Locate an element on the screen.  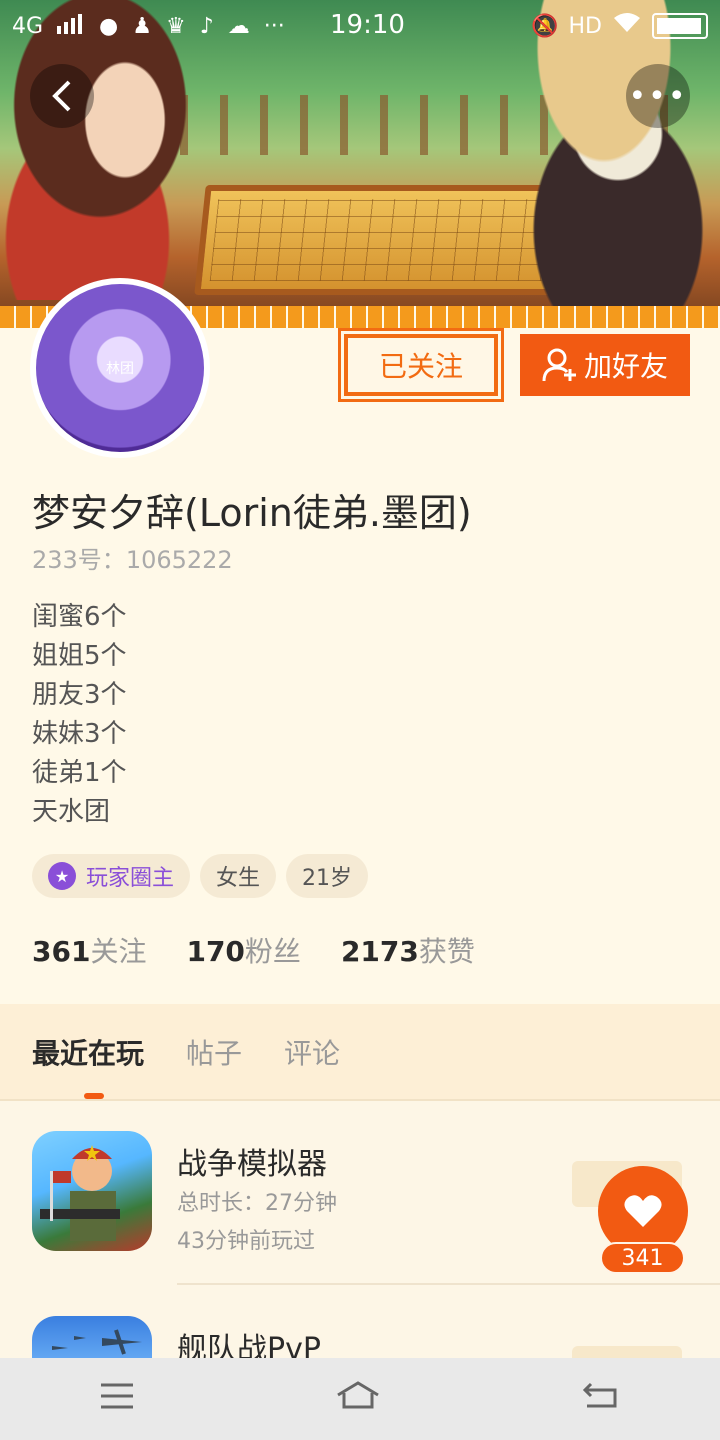
list-item: 战争模拟器 总时长：27分钟 43分钟前玩过 is located at coordinates (376, 1193).